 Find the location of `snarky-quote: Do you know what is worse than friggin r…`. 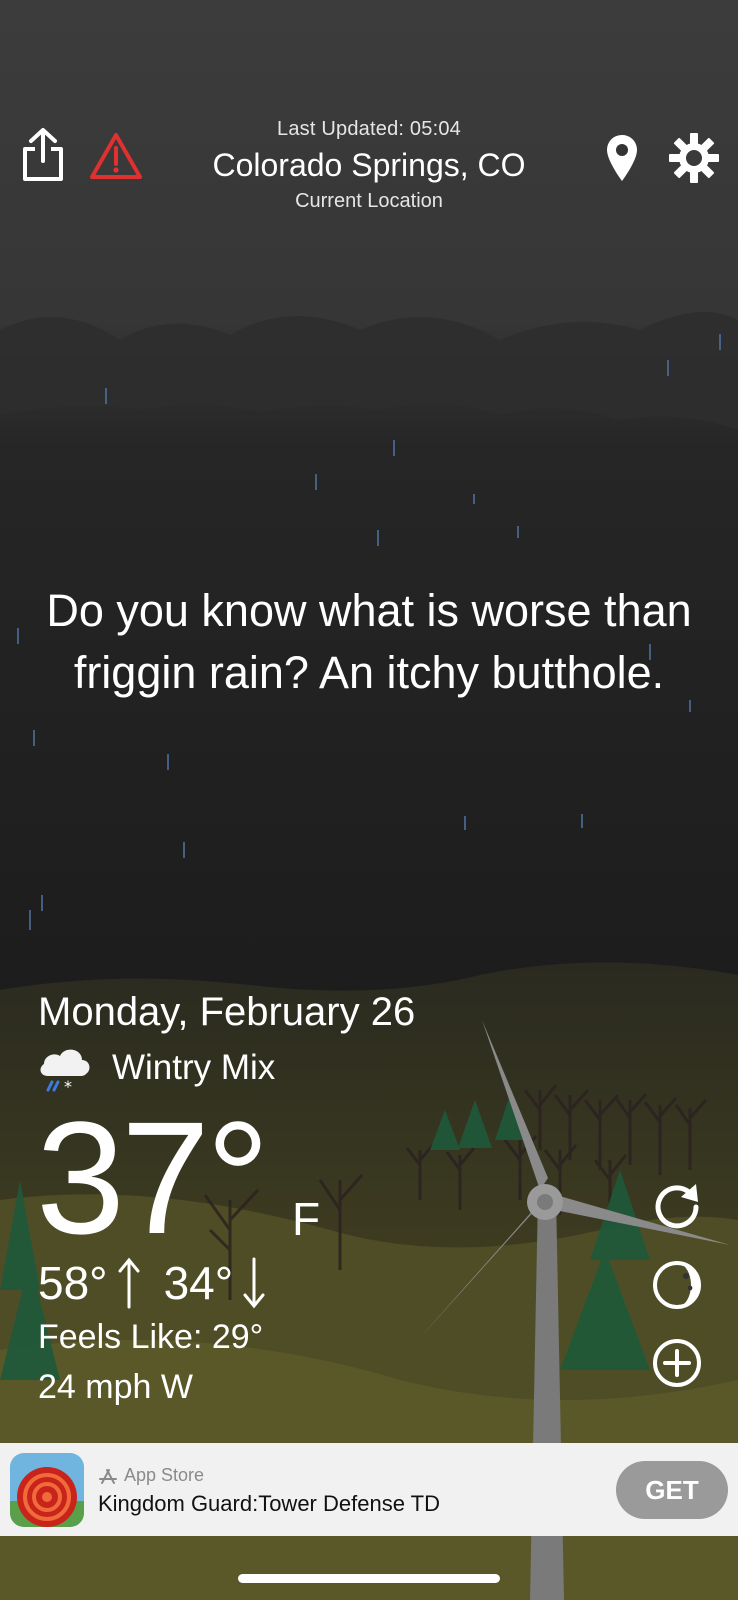

snarky-quote: Do you know what is worse than friggin r… is located at coordinates (369, 641).